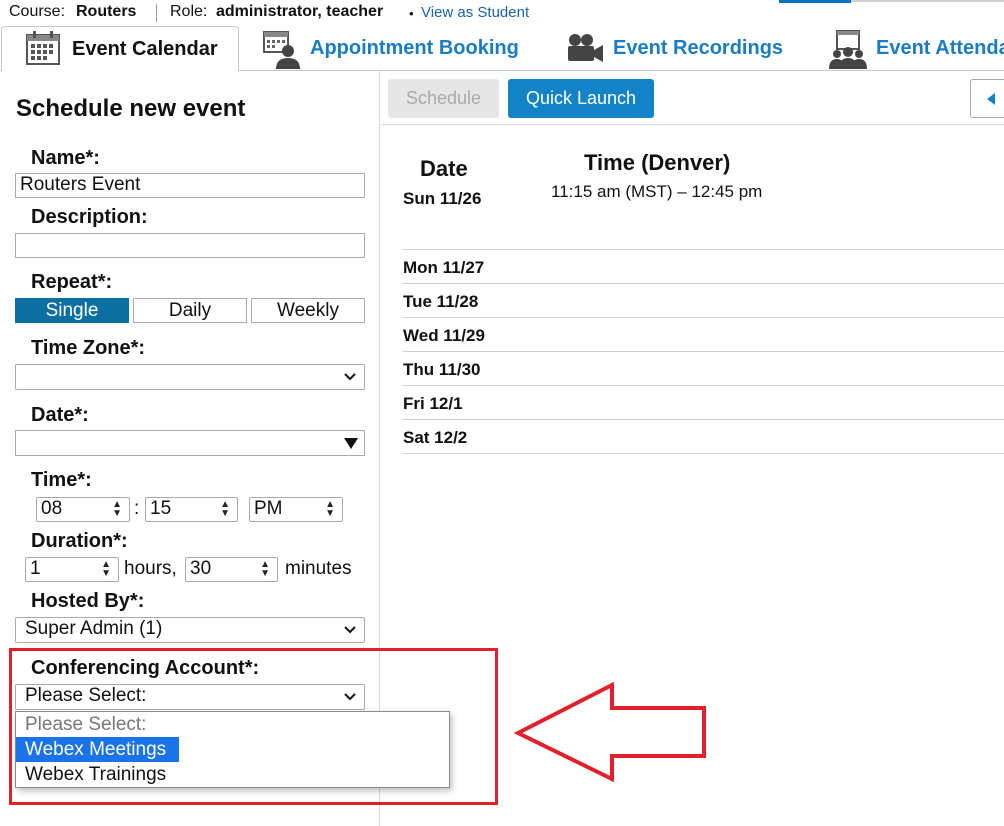 This screenshot has height=826, width=1004. What do you see at coordinates (86, 695) in the screenshot?
I see `conferencing-account-value: Please Select:` at bounding box center [86, 695].